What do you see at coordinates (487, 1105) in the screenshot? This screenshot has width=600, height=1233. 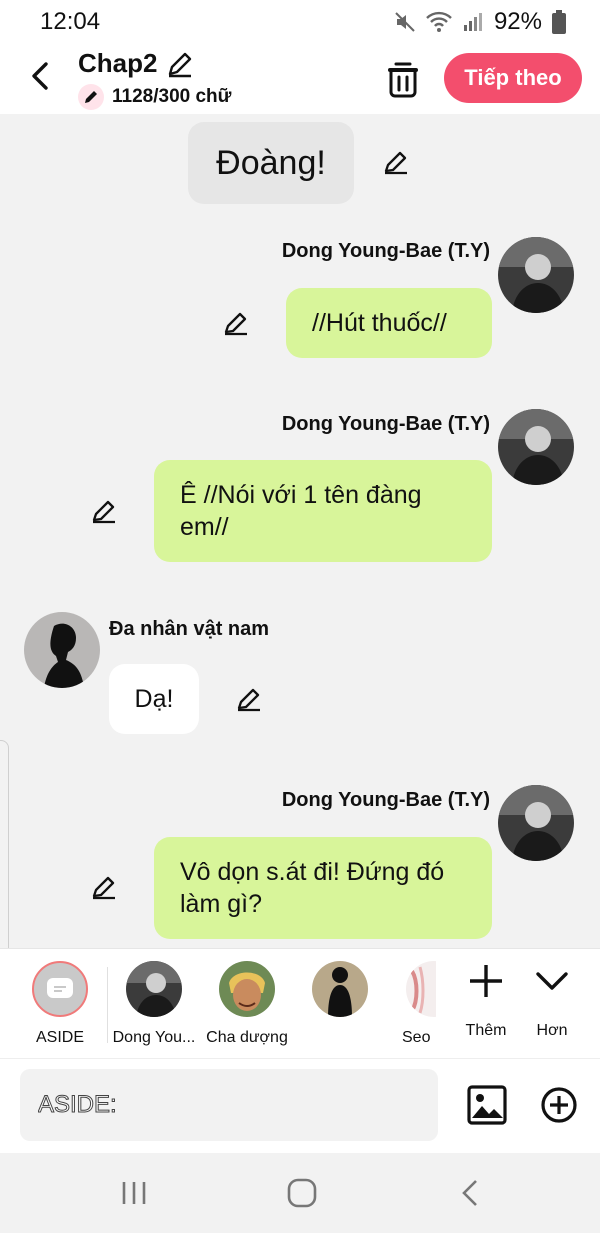 I see `image-icon` at bounding box center [487, 1105].